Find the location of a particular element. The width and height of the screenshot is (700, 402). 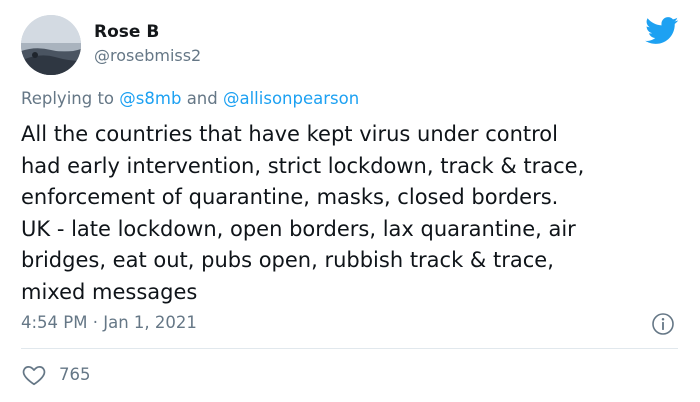

avatar is located at coordinates (51, 45).